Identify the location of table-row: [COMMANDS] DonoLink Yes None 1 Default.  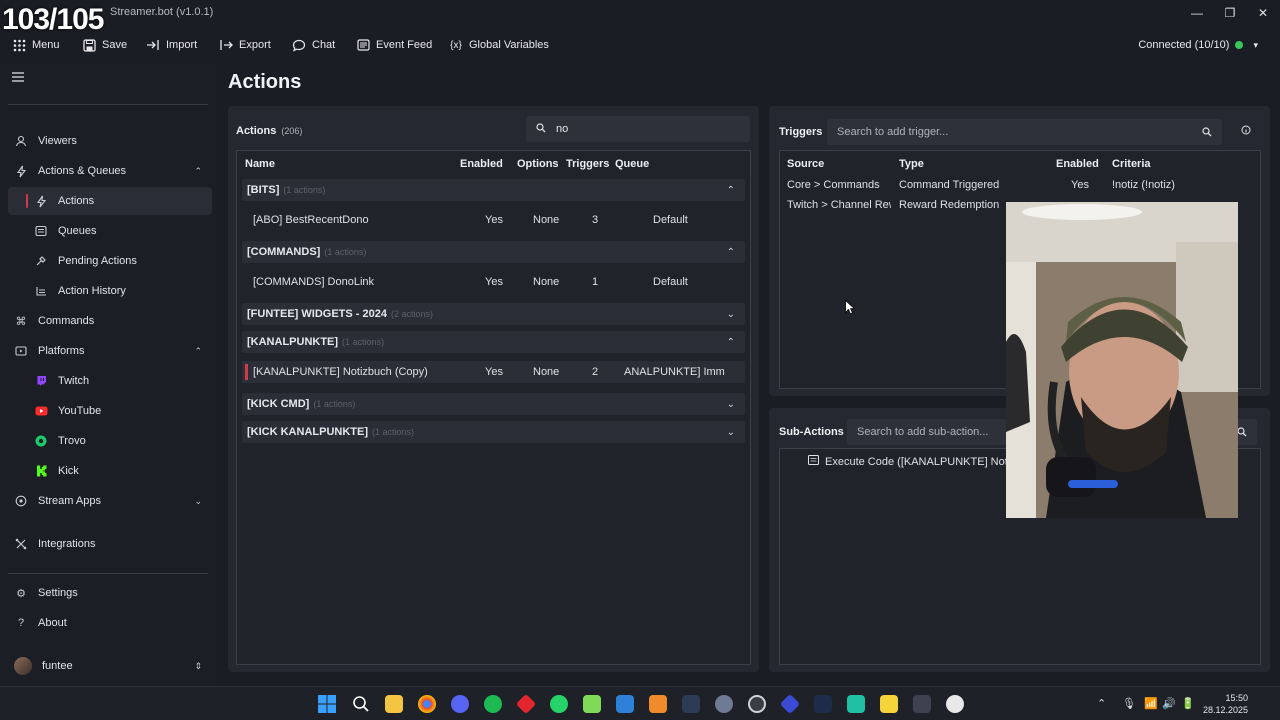
(493, 282).